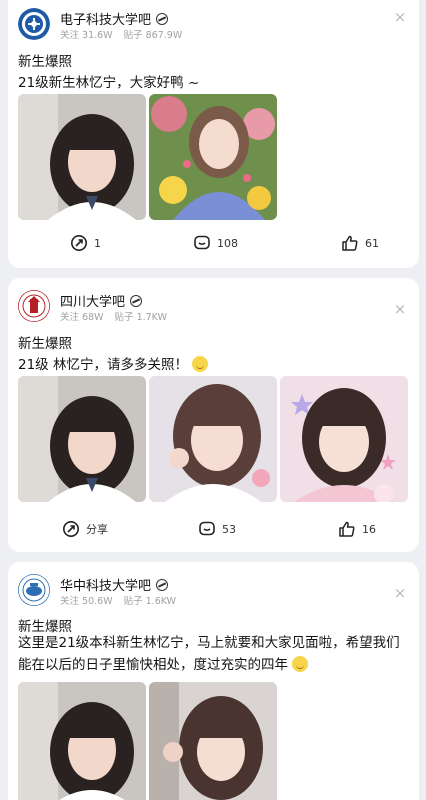 The image size is (426, 800). What do you see at coordinates (372, 243) in the screenshot?
I see `like-count: 61` at bounding box center [372, 243].